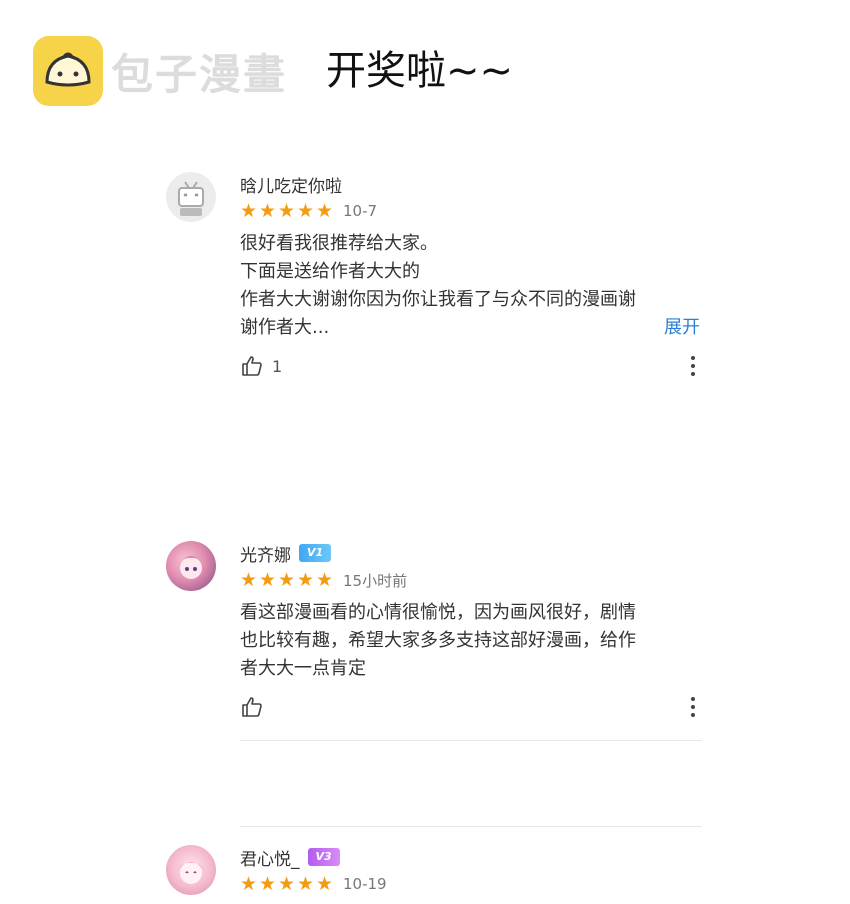 The width and height of the screenshot is (850, 904). I want to click on comment-line: 也比较有趣，希望大家多多支持这部好漫画，给作, so click(438, 640).